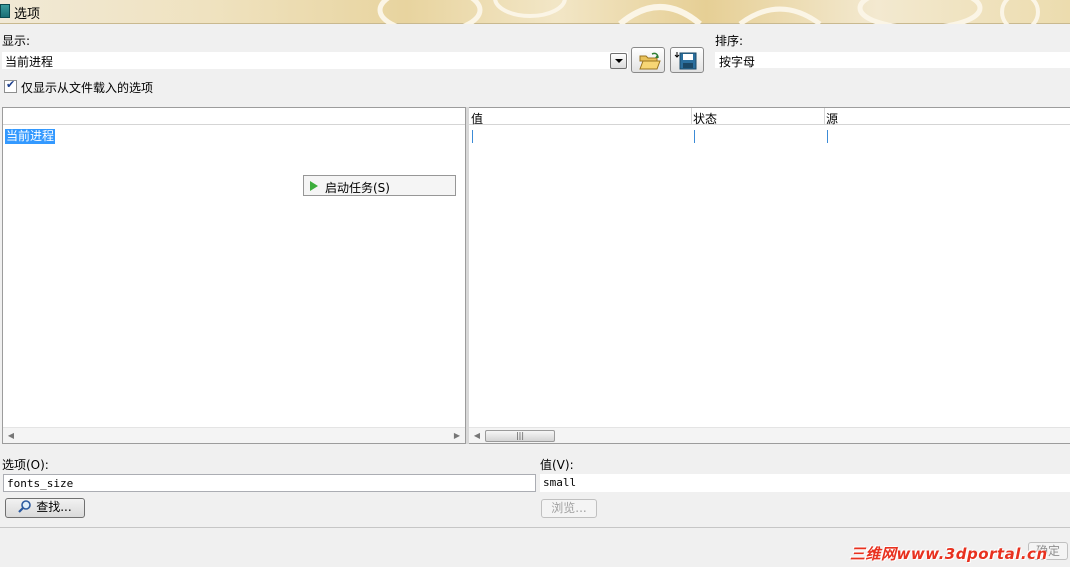  What do you see at coordinates (27, 14) in the screenshot?
I see `window-title: 选项` at bounding box center [27, 14].